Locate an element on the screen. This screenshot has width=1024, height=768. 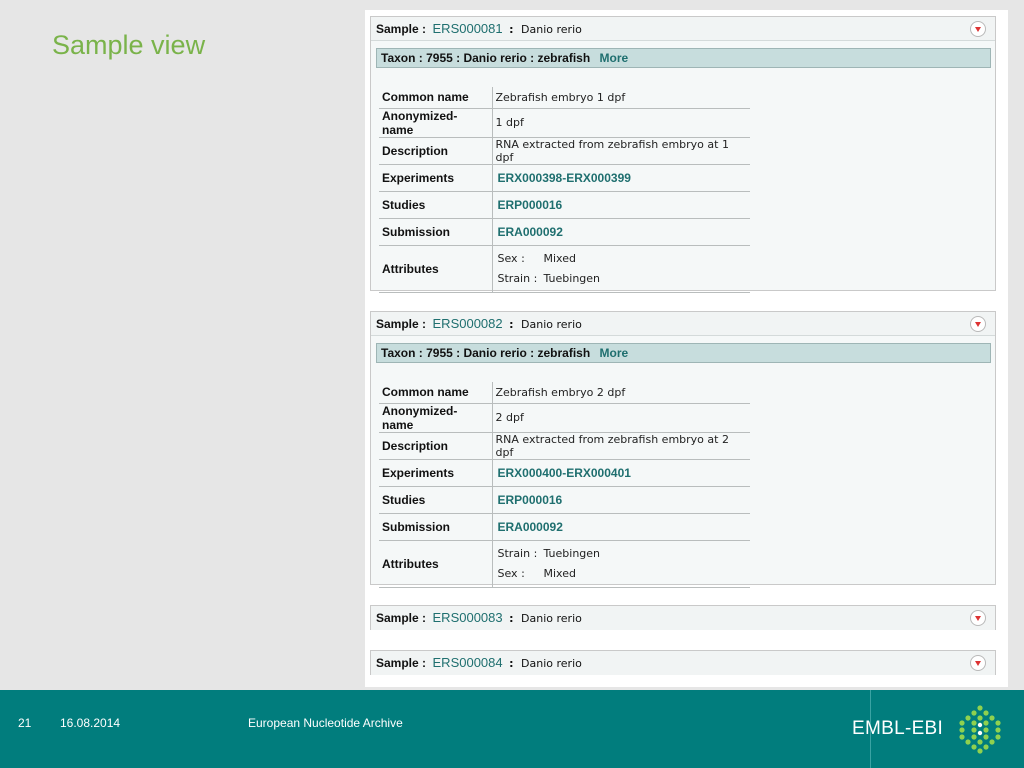
table-row: Anonymized-name 1 dpf is located at coordinates (564, 123).